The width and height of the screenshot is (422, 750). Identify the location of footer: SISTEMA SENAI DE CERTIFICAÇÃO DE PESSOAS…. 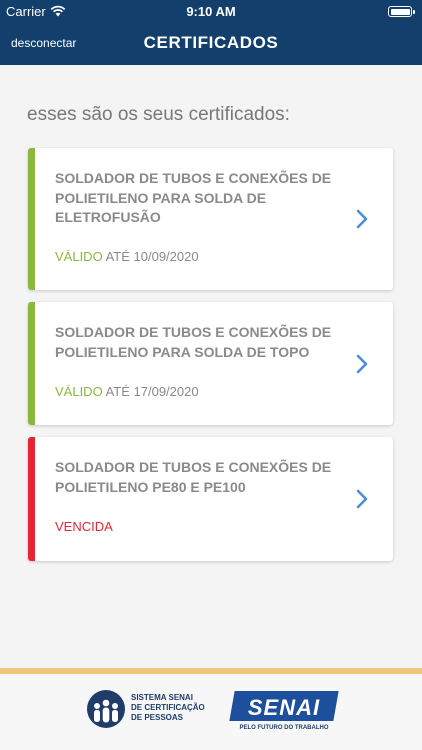
(211, 712).